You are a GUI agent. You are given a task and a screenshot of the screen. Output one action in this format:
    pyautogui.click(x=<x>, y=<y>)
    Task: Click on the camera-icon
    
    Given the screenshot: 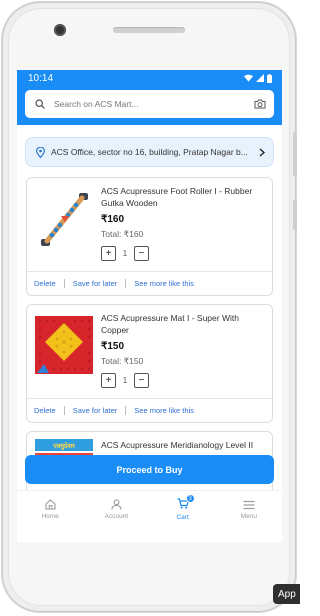 What is the action you would take?
    pyautogui.click(x=260, y=104)
    